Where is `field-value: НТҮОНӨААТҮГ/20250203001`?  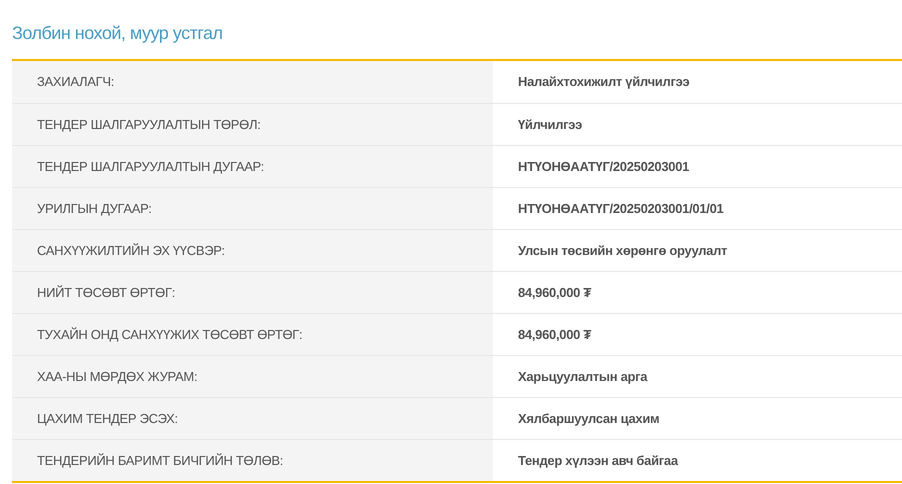 field-value: НТҮОНӨААТҮГ/20250203001 is located at coordinates (604, 167).